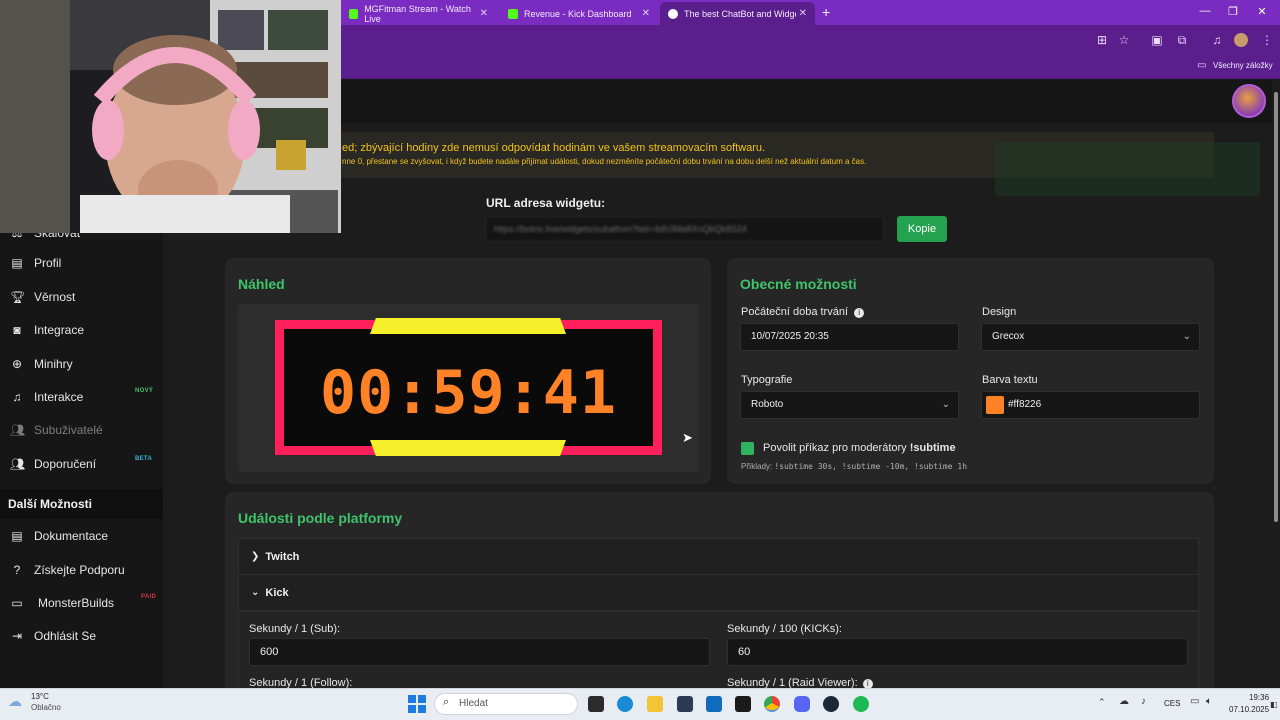 The height and width of the screenshot is (720, 1280). I want to click on sidebar-item-doporuceni: 👥︎ Doporučení, so click(81, 464).